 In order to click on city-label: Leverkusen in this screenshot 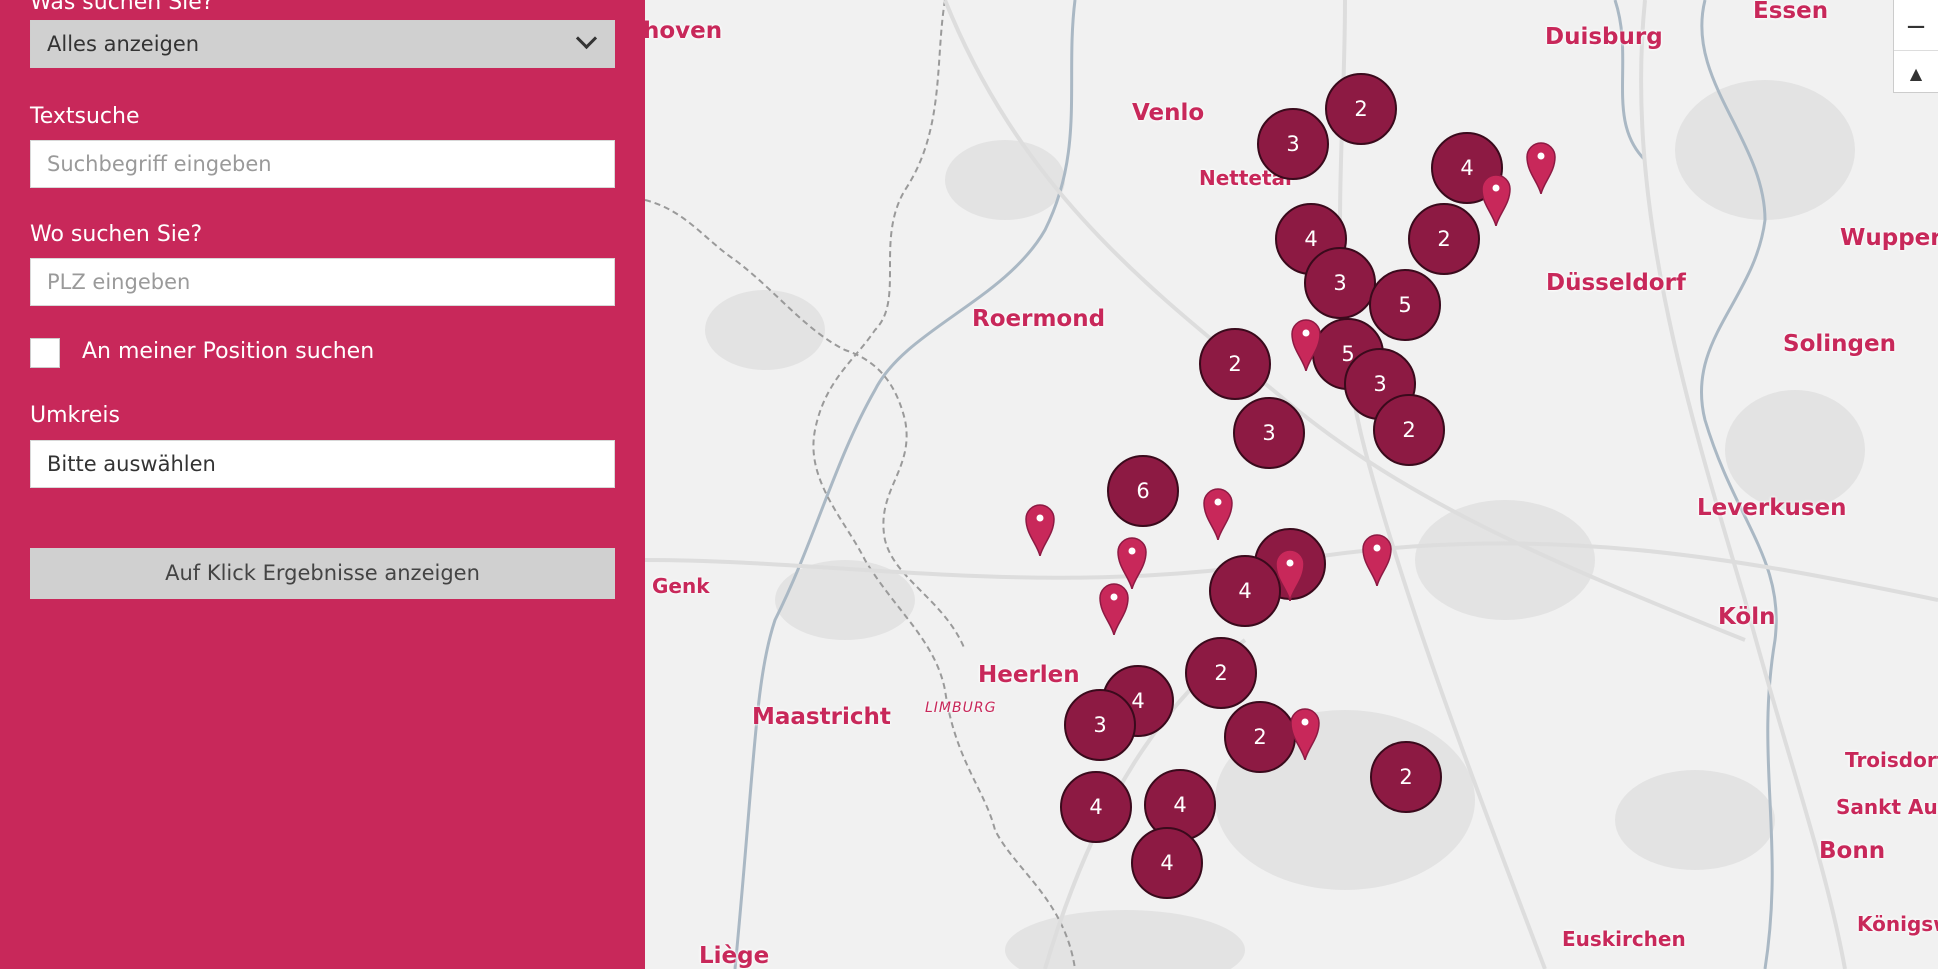, I will do `click(1772, 508)`.